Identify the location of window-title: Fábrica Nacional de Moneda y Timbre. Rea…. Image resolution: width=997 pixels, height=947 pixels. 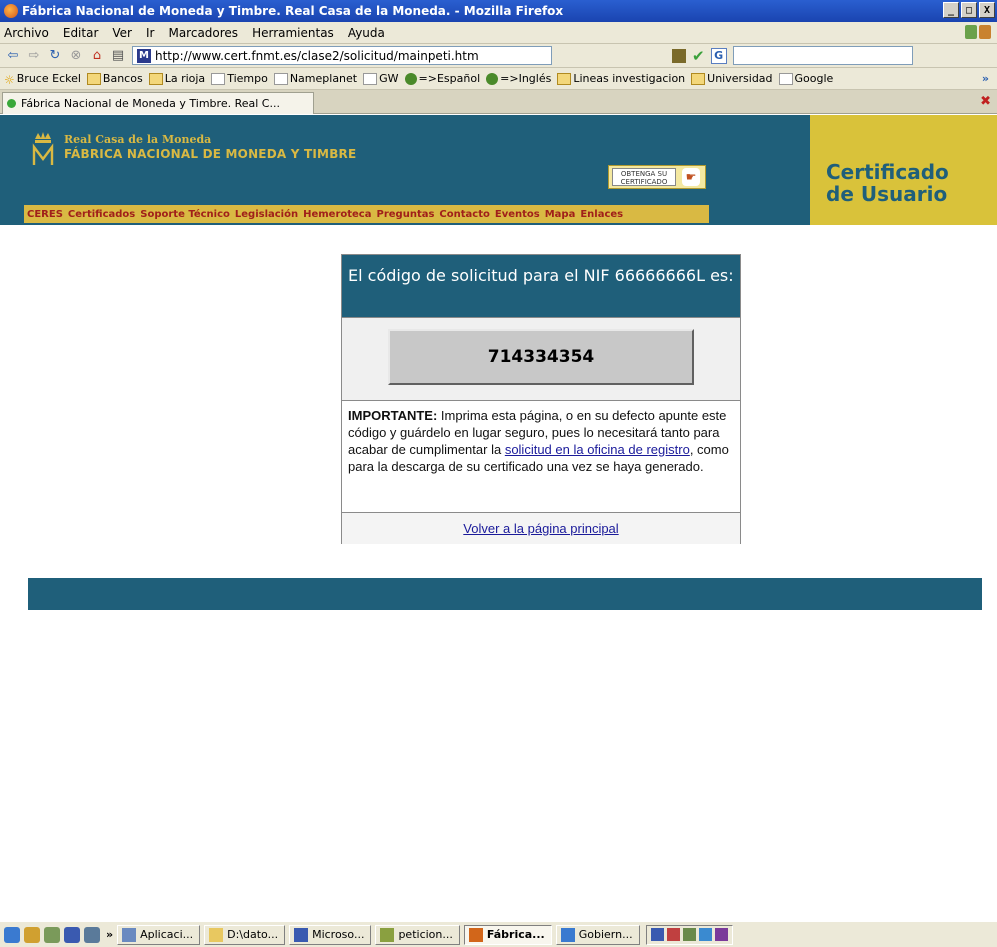
(293, 11).